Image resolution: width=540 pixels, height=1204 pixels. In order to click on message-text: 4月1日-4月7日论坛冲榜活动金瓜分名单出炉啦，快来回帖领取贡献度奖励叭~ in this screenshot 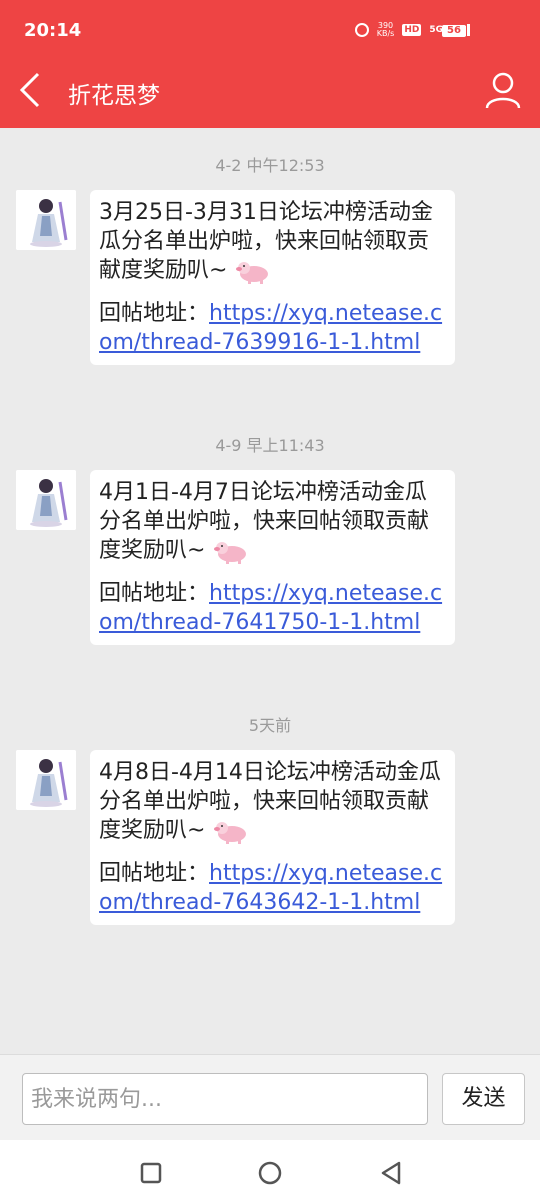, I will do `click(264, 521)`.